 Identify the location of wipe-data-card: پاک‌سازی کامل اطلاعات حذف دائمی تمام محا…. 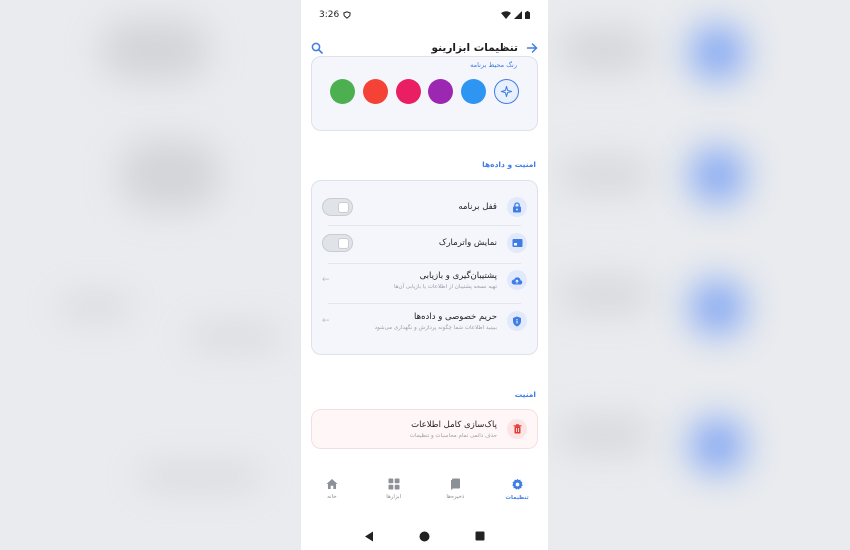
(424, 429).